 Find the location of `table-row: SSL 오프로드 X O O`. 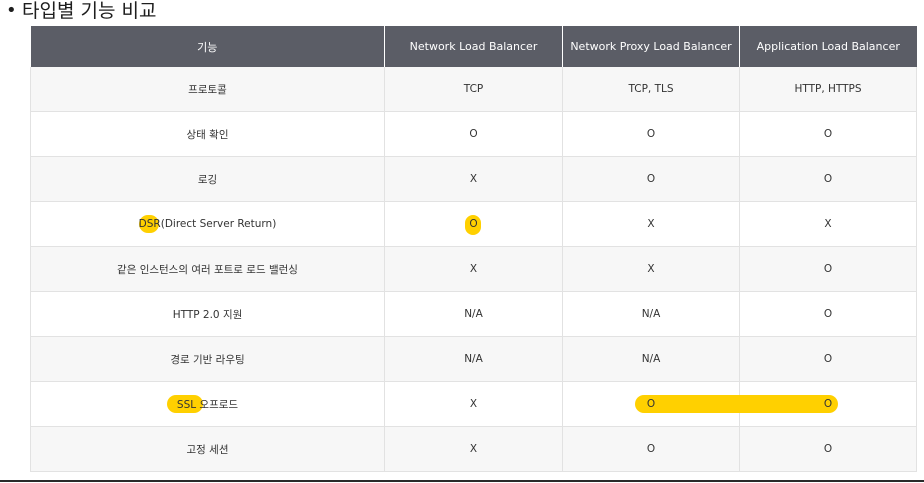

table-row: SSL 오프로드 X O O is located at coordinates (473, 404).